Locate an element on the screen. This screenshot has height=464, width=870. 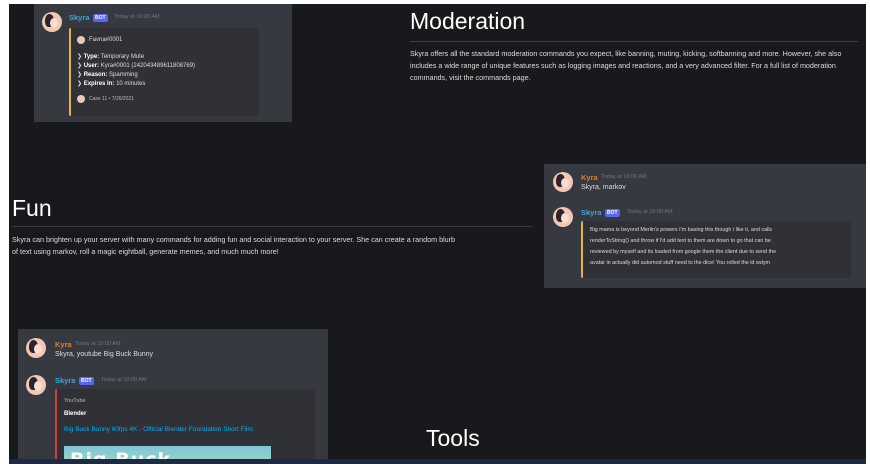
message-timestamp: Today at 10:00 AM is located at coordinates (137, 17).